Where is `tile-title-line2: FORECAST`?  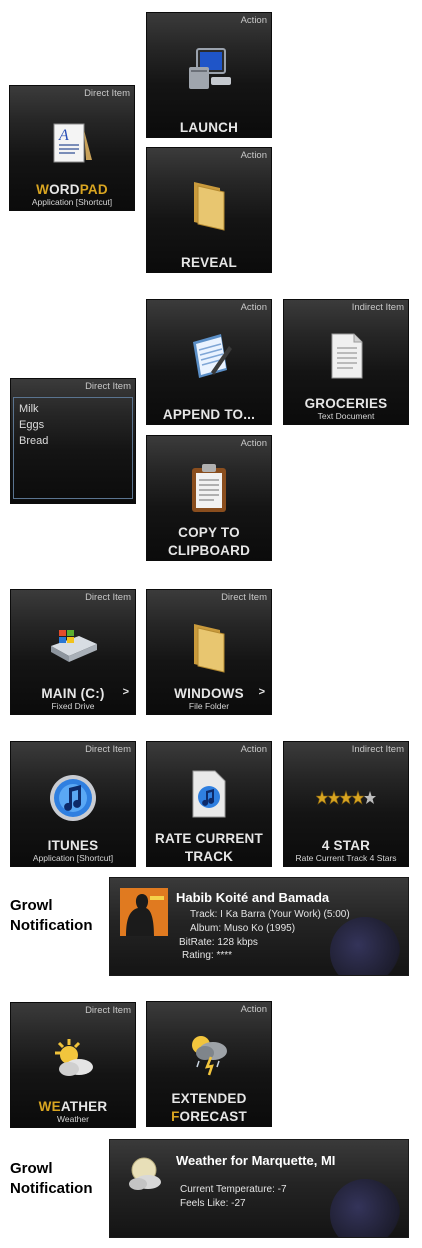 tile-title-line2: FORECAST is located at coordinates (209, 1116).